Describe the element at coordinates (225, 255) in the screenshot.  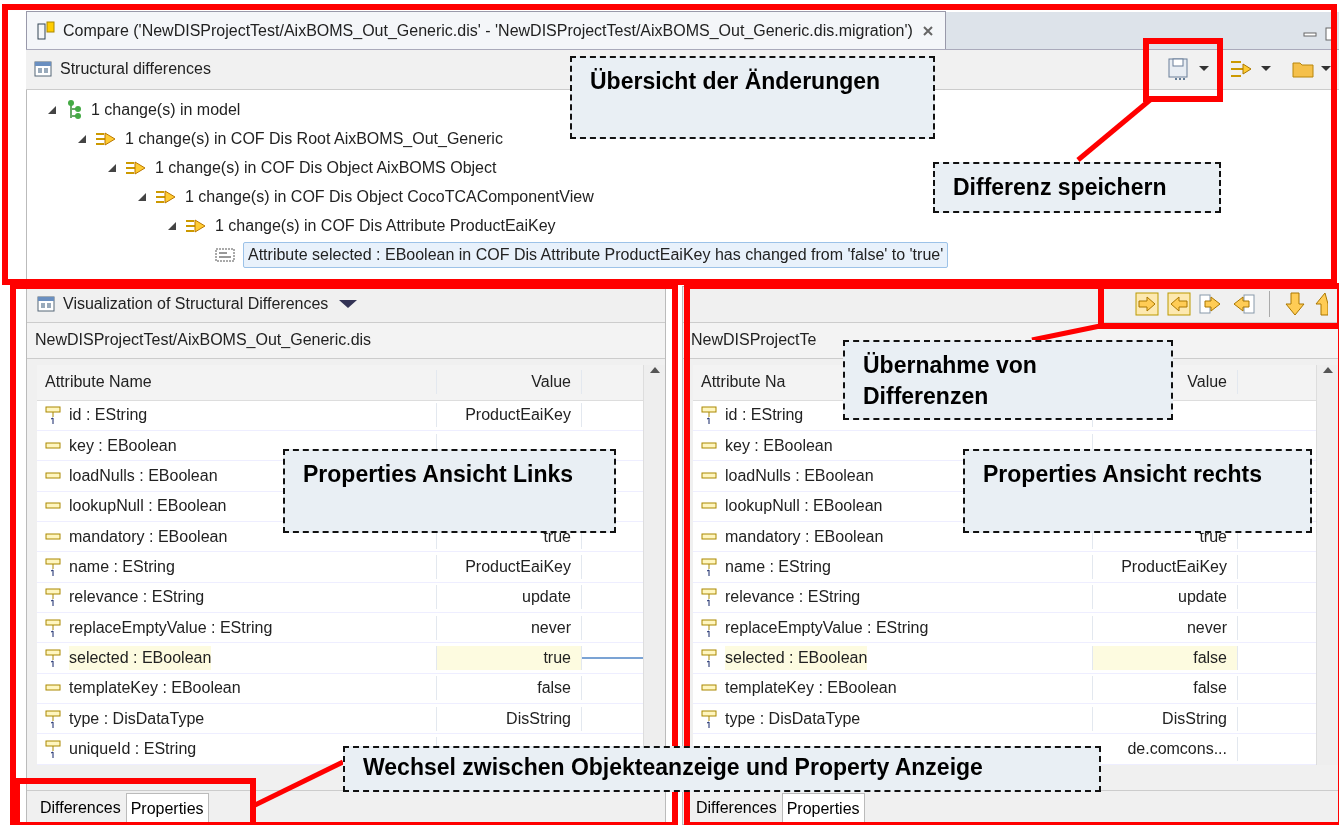
I see `attribute-icon` at that location.